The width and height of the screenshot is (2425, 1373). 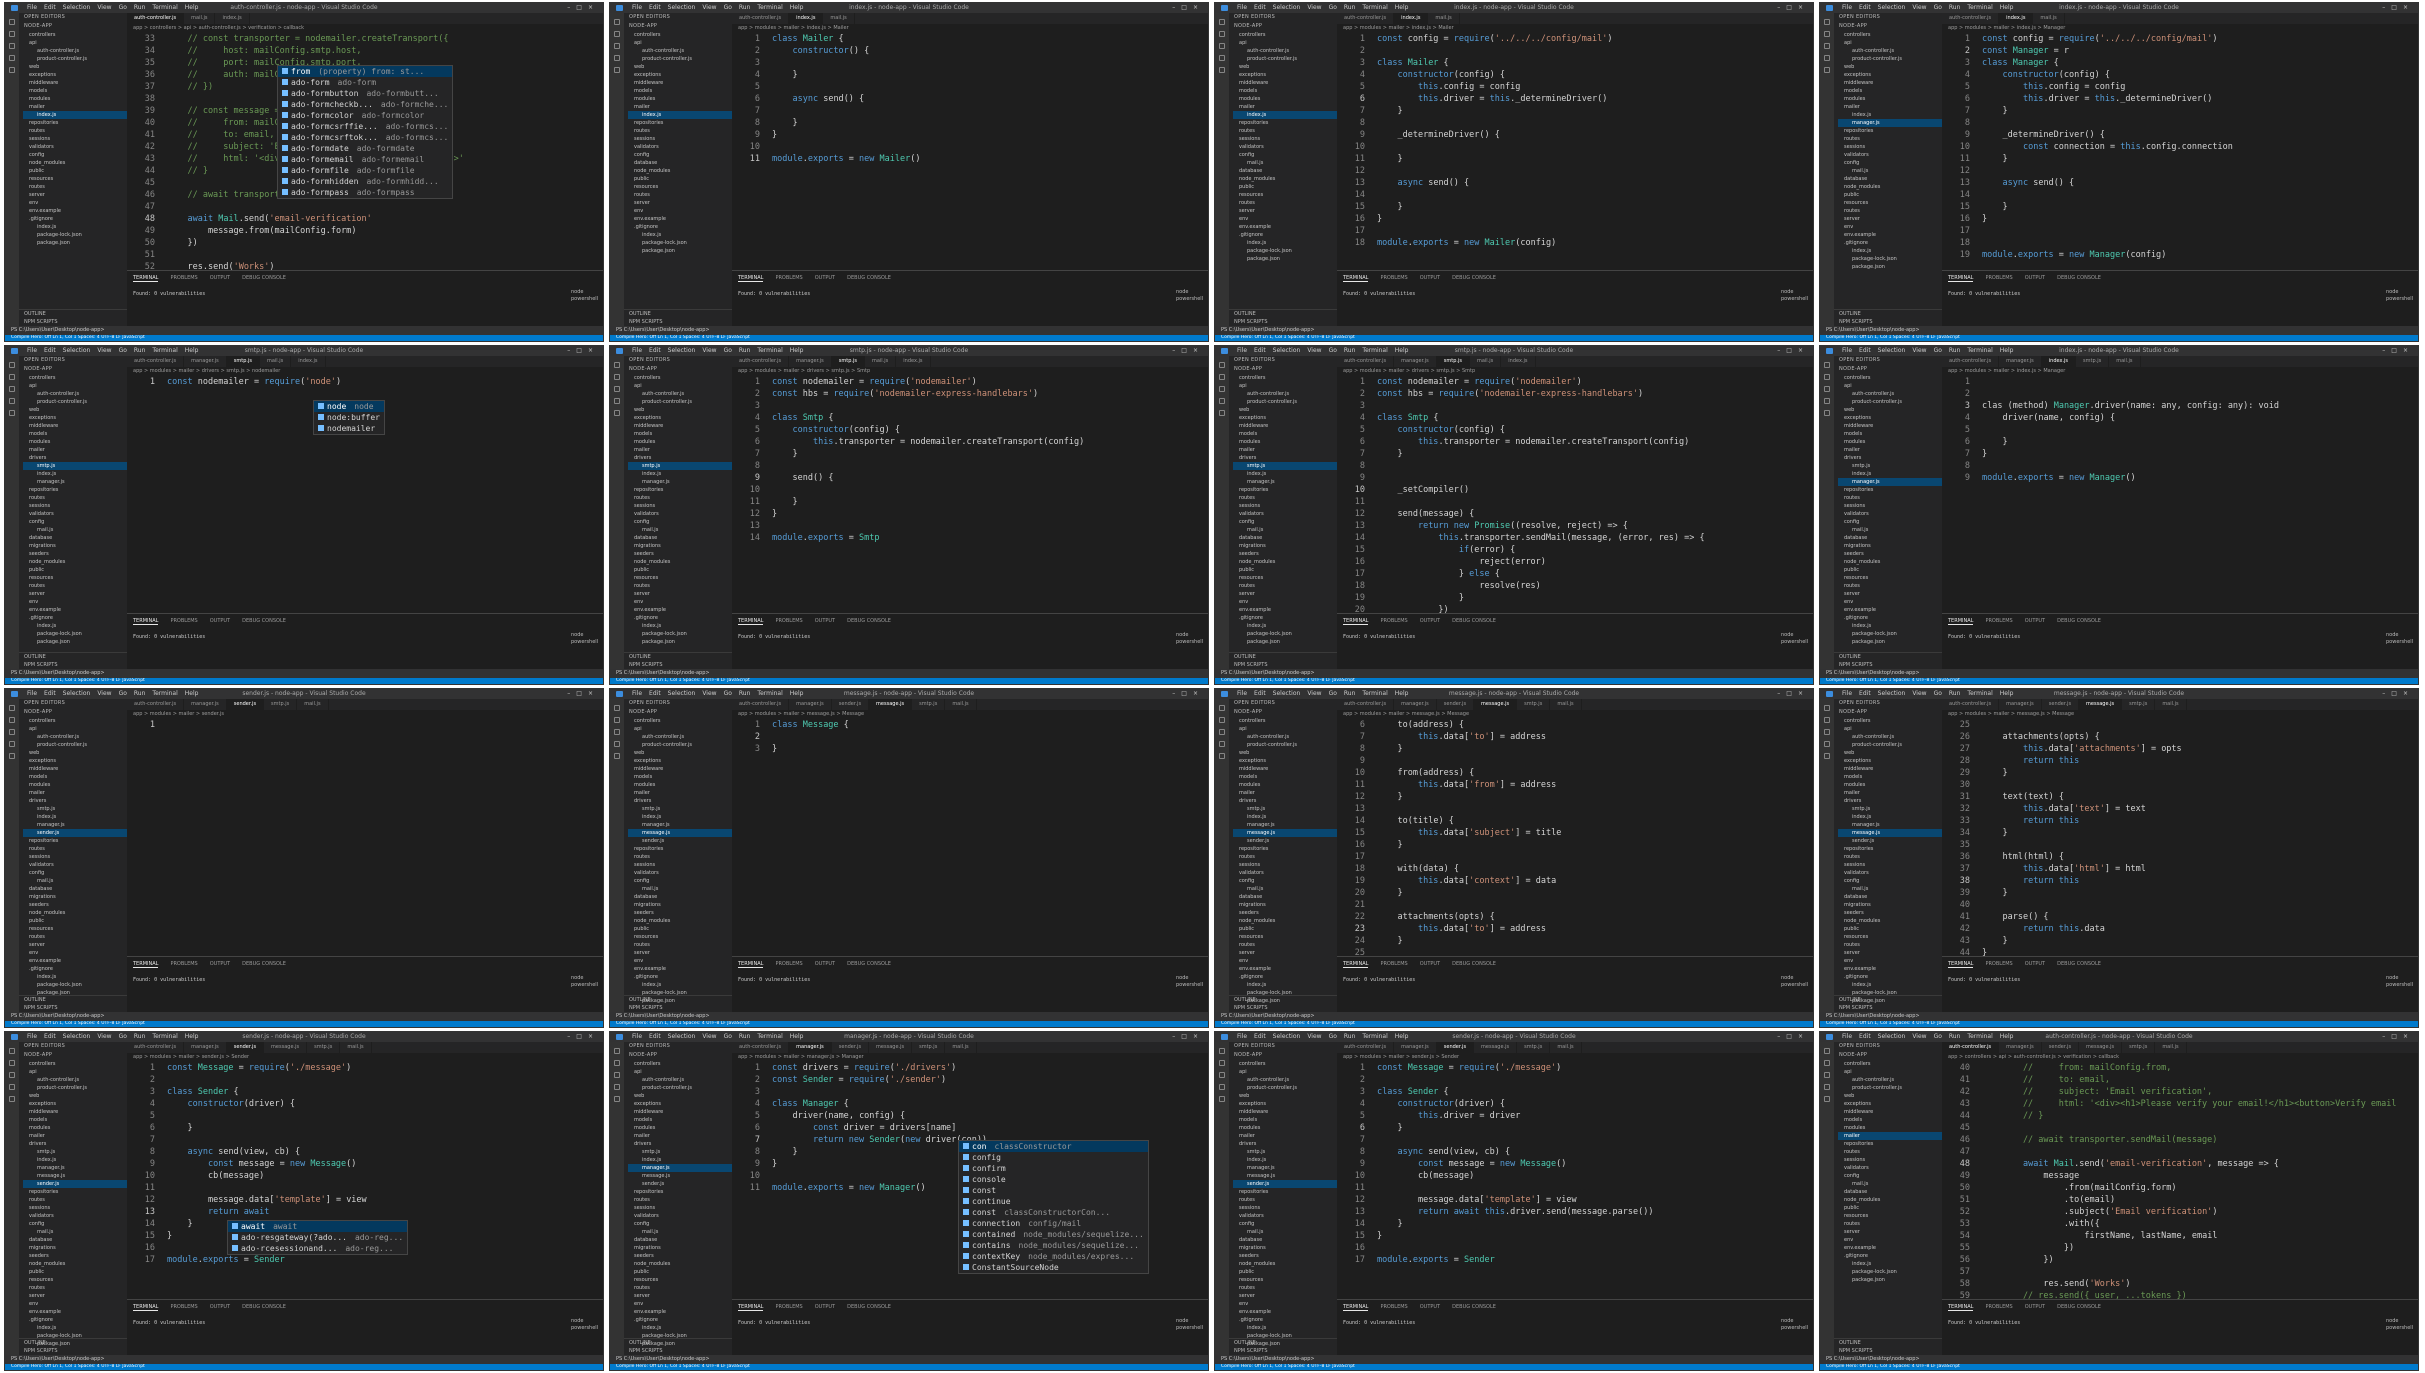 I want to click on maximize-icon: □, so click(x=2397, y=1036).